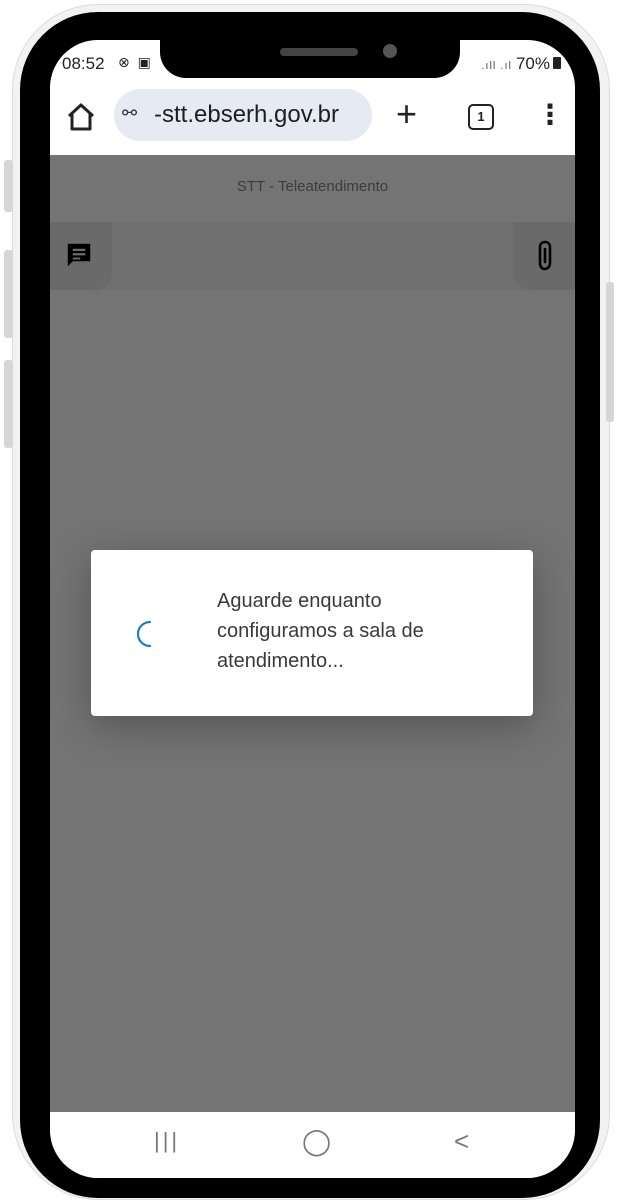 Image resolution: width=617 pixels, height=1202 pixels. I want to click on paperclip-icon, so click(545, 255).